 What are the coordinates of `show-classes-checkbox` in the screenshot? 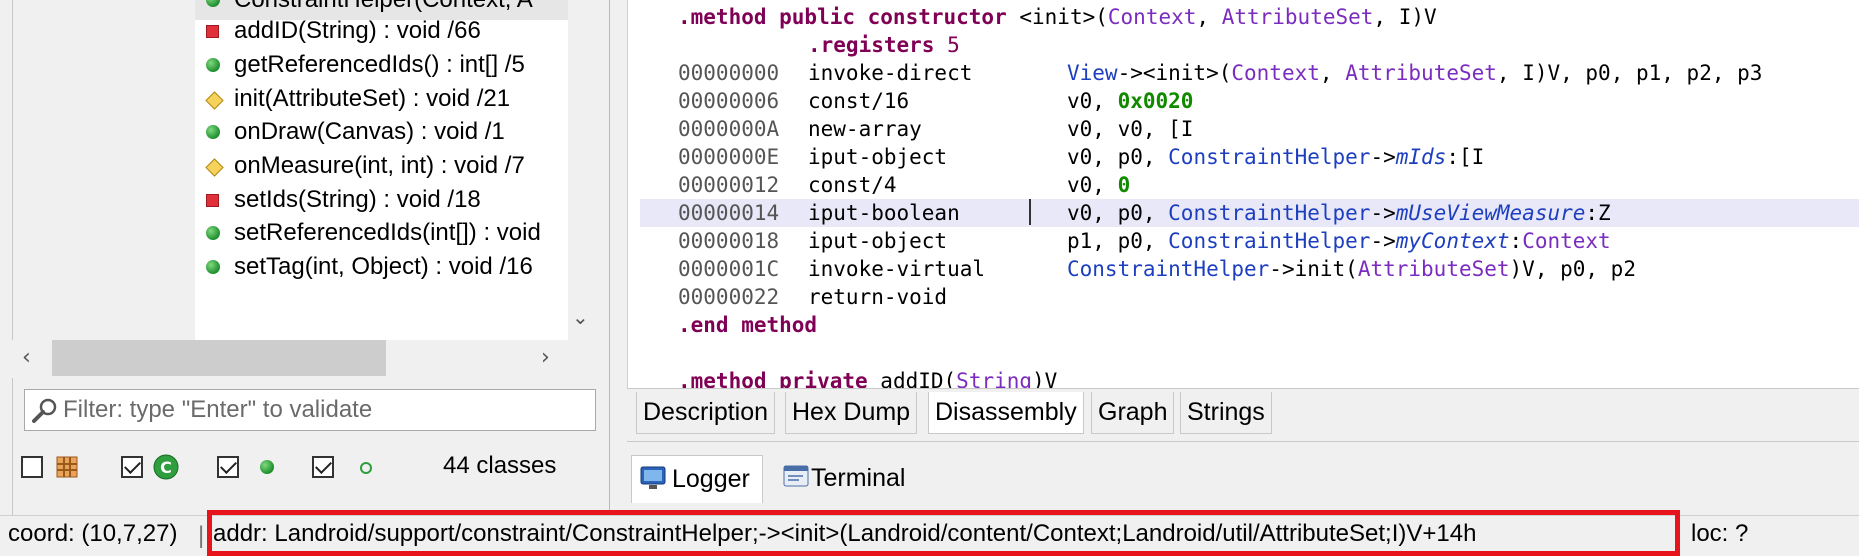 It's located at (32, 467).